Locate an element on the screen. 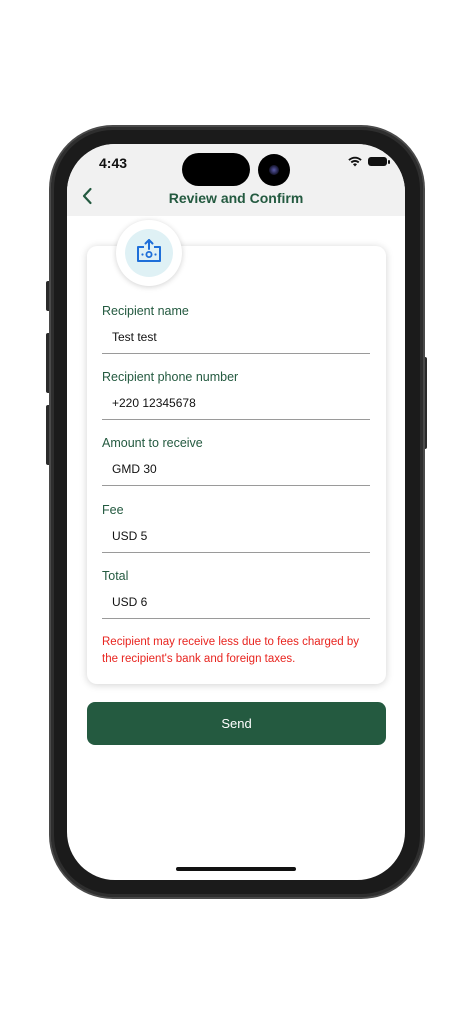 This screenshot has width=472, height=1024. field-value: GMD 30 is located at coordinates (134, 469).